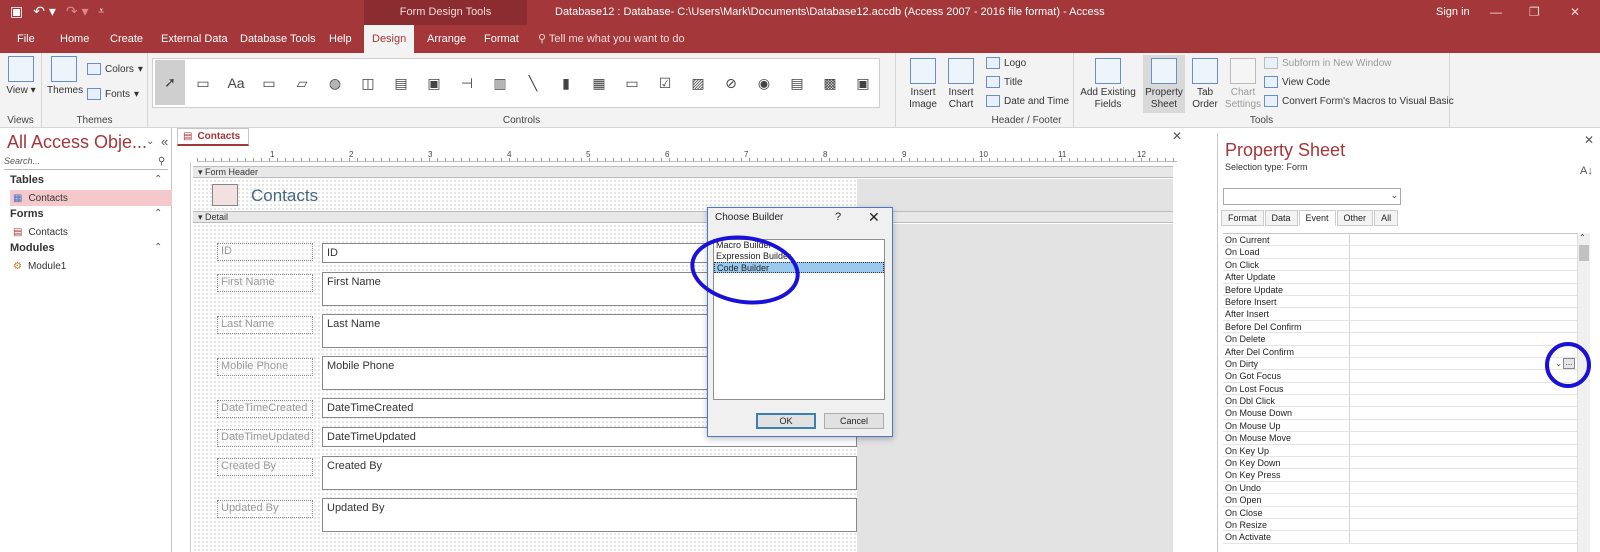  What do you see at coordinates (501, 39) in the screenshot?
I see `tab-format: Format` at bounding box center [501, 39].